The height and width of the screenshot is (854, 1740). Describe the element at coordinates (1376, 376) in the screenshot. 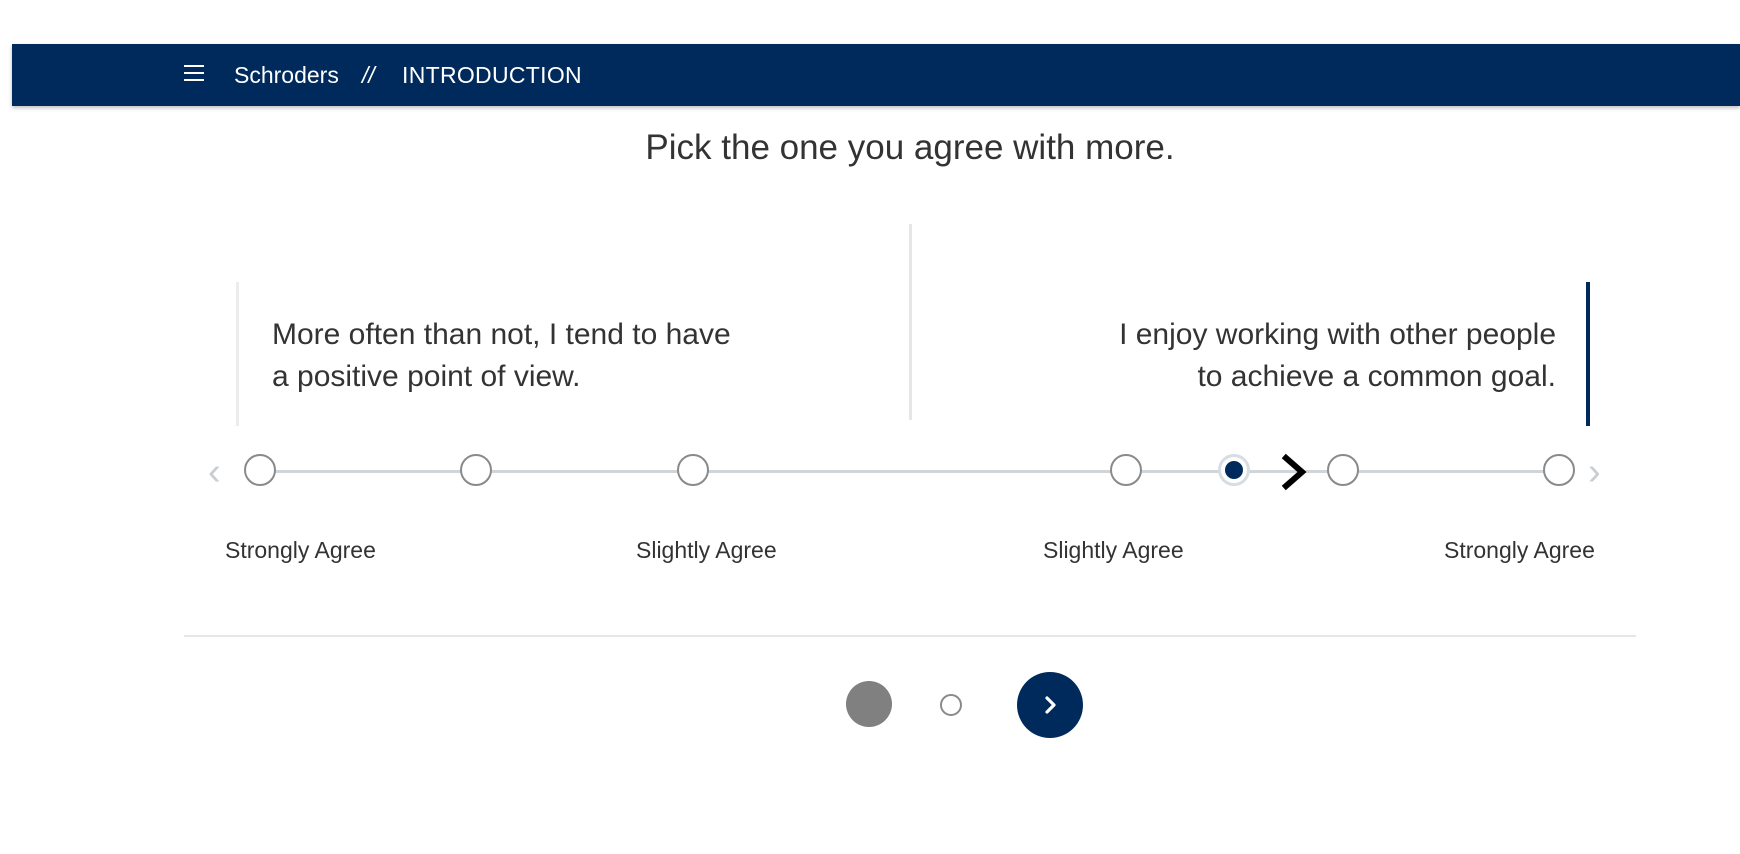

I see `statement-right-line-2: to achieve a common goal.` at that location.